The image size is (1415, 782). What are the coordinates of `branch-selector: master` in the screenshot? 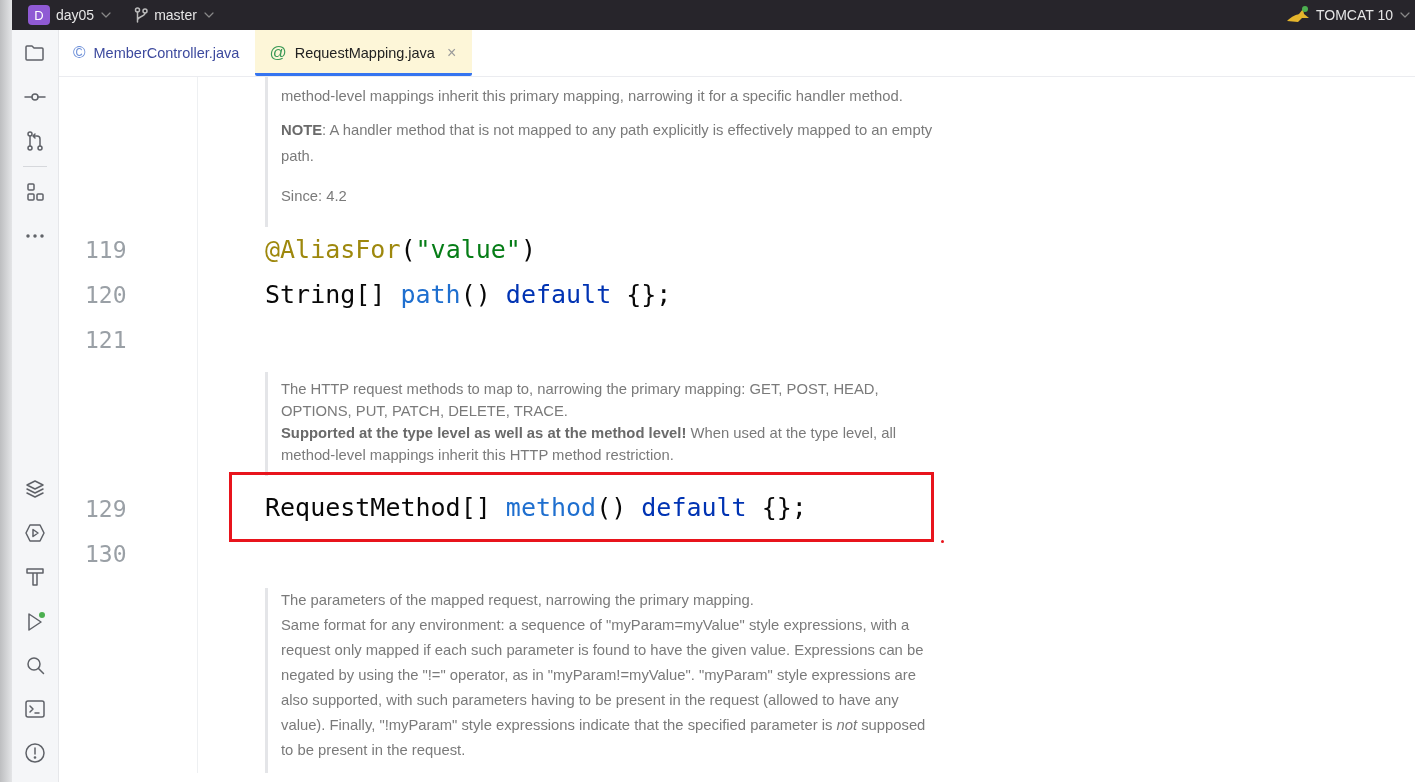 It's located at (174, 15).